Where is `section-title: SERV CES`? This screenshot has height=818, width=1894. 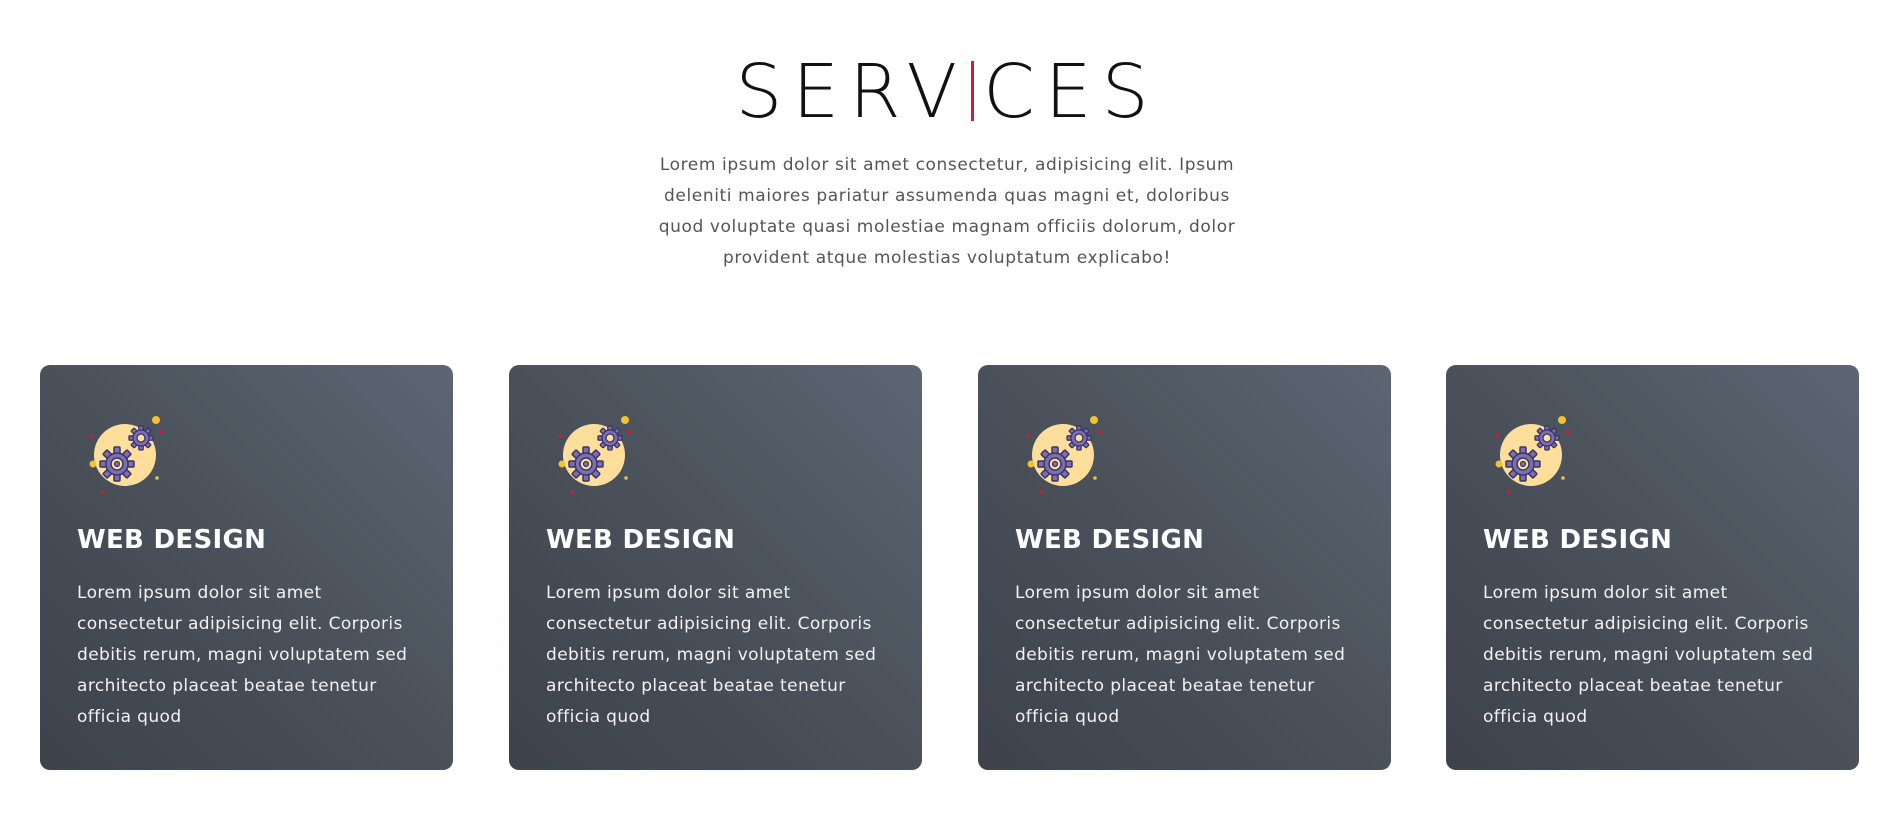 section-title: SERV CES is located at coordinates (947, 92).